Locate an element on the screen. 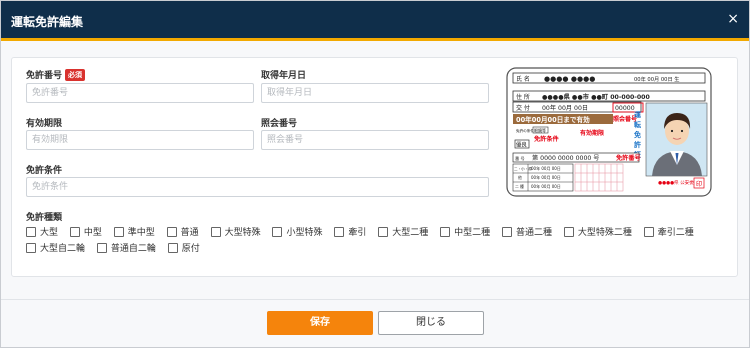 The width and height of the screenshot is (750, 348). checkbox-kogata-tokushu: 小型特殊 is located at coordinates (297, 231).